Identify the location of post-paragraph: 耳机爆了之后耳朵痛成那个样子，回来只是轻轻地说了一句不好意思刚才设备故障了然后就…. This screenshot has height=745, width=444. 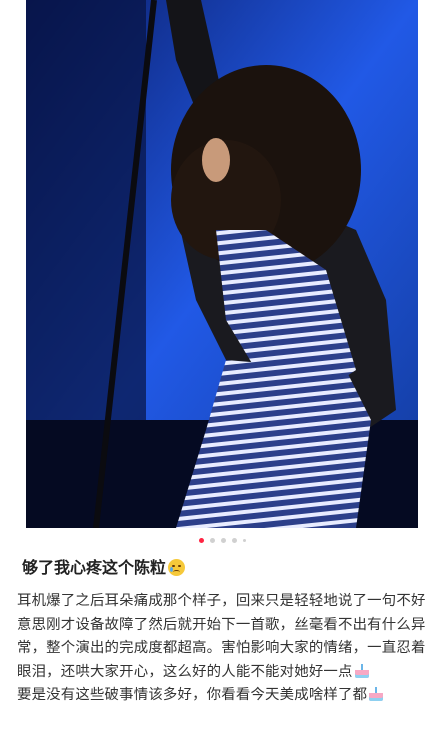
(223, 637).